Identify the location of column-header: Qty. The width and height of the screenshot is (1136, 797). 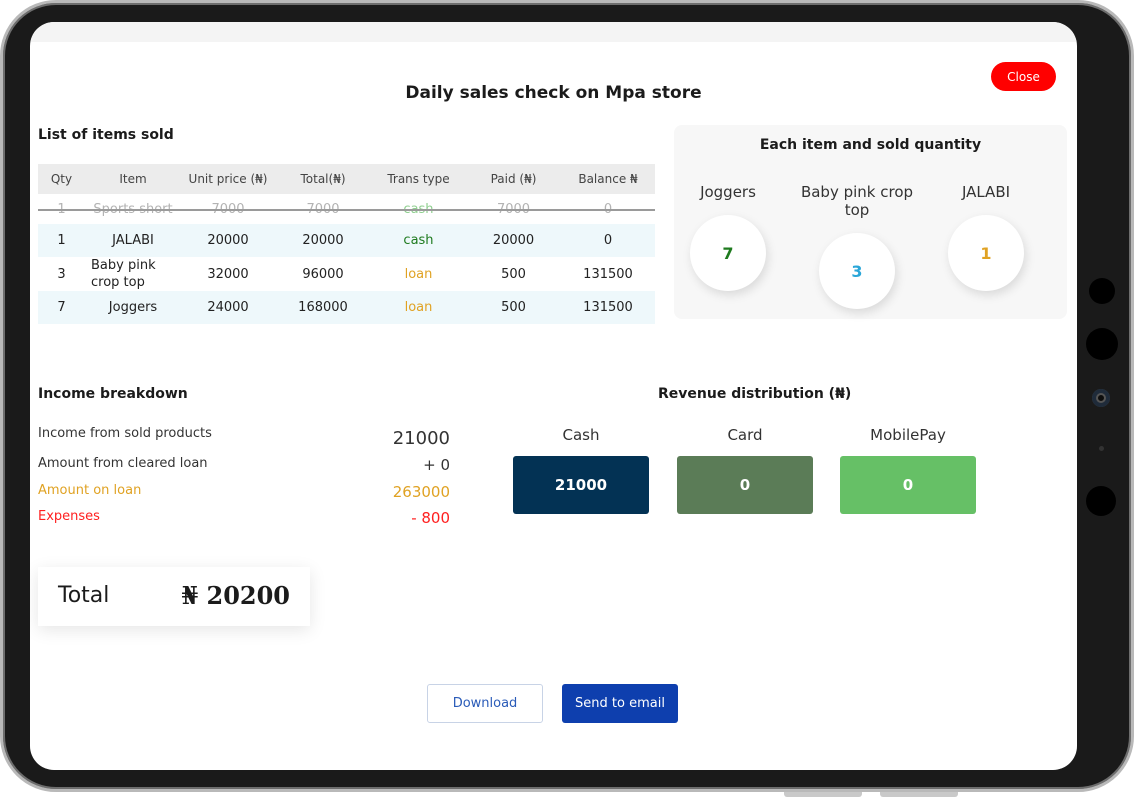
(61, 179).